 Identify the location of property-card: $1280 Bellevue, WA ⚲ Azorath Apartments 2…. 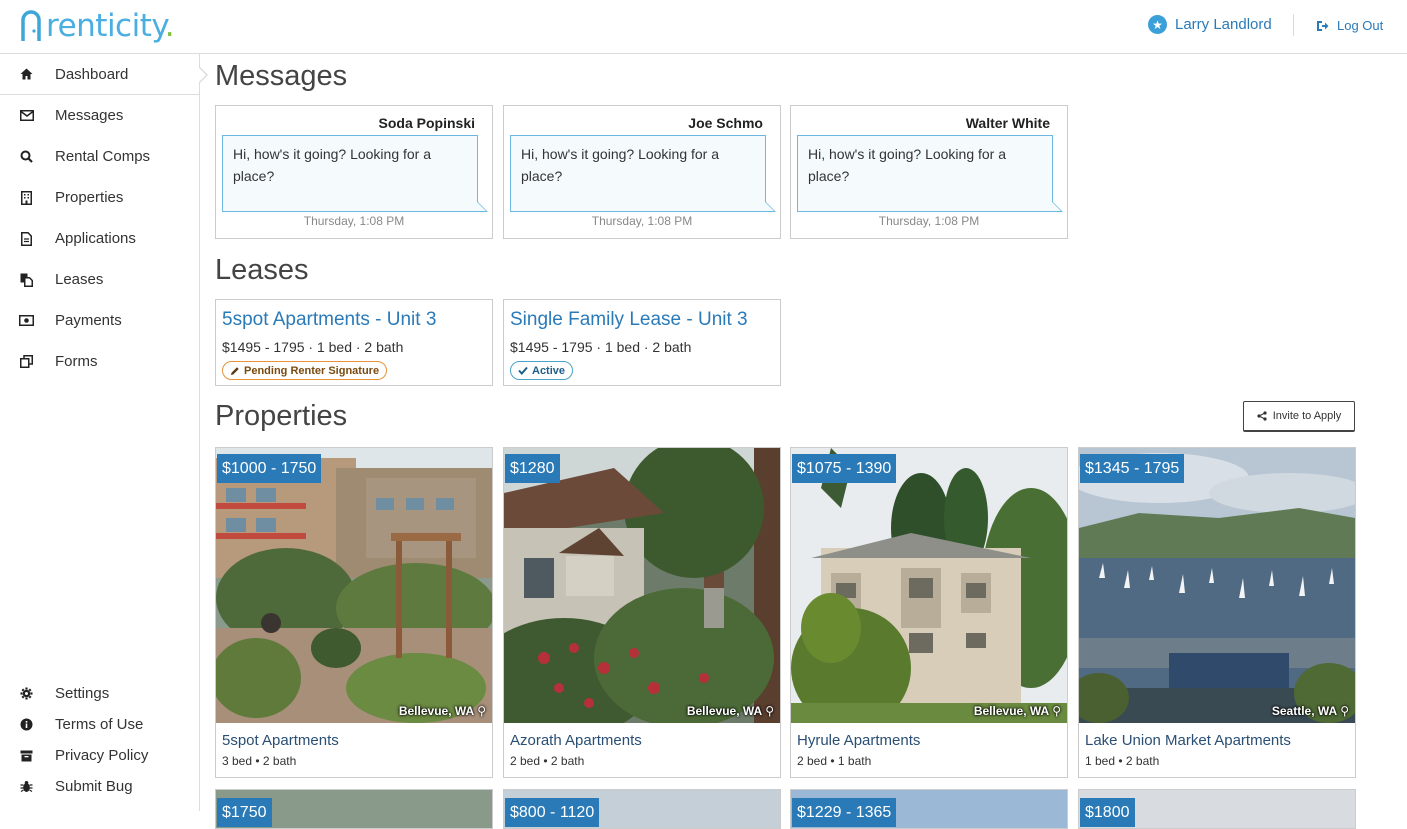
(642, 612).